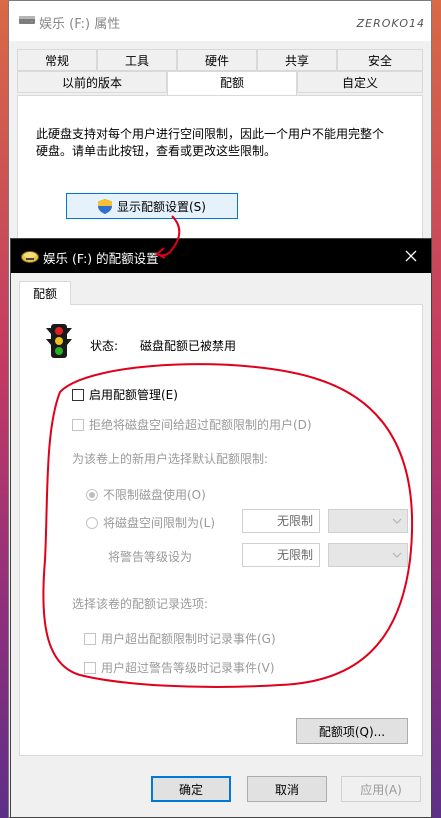 The width and height of the screenshot is (441, 818). I want to click on log-exceed-limit-label: 用户超出配额限制时记录事件(G), so click(188, 639).